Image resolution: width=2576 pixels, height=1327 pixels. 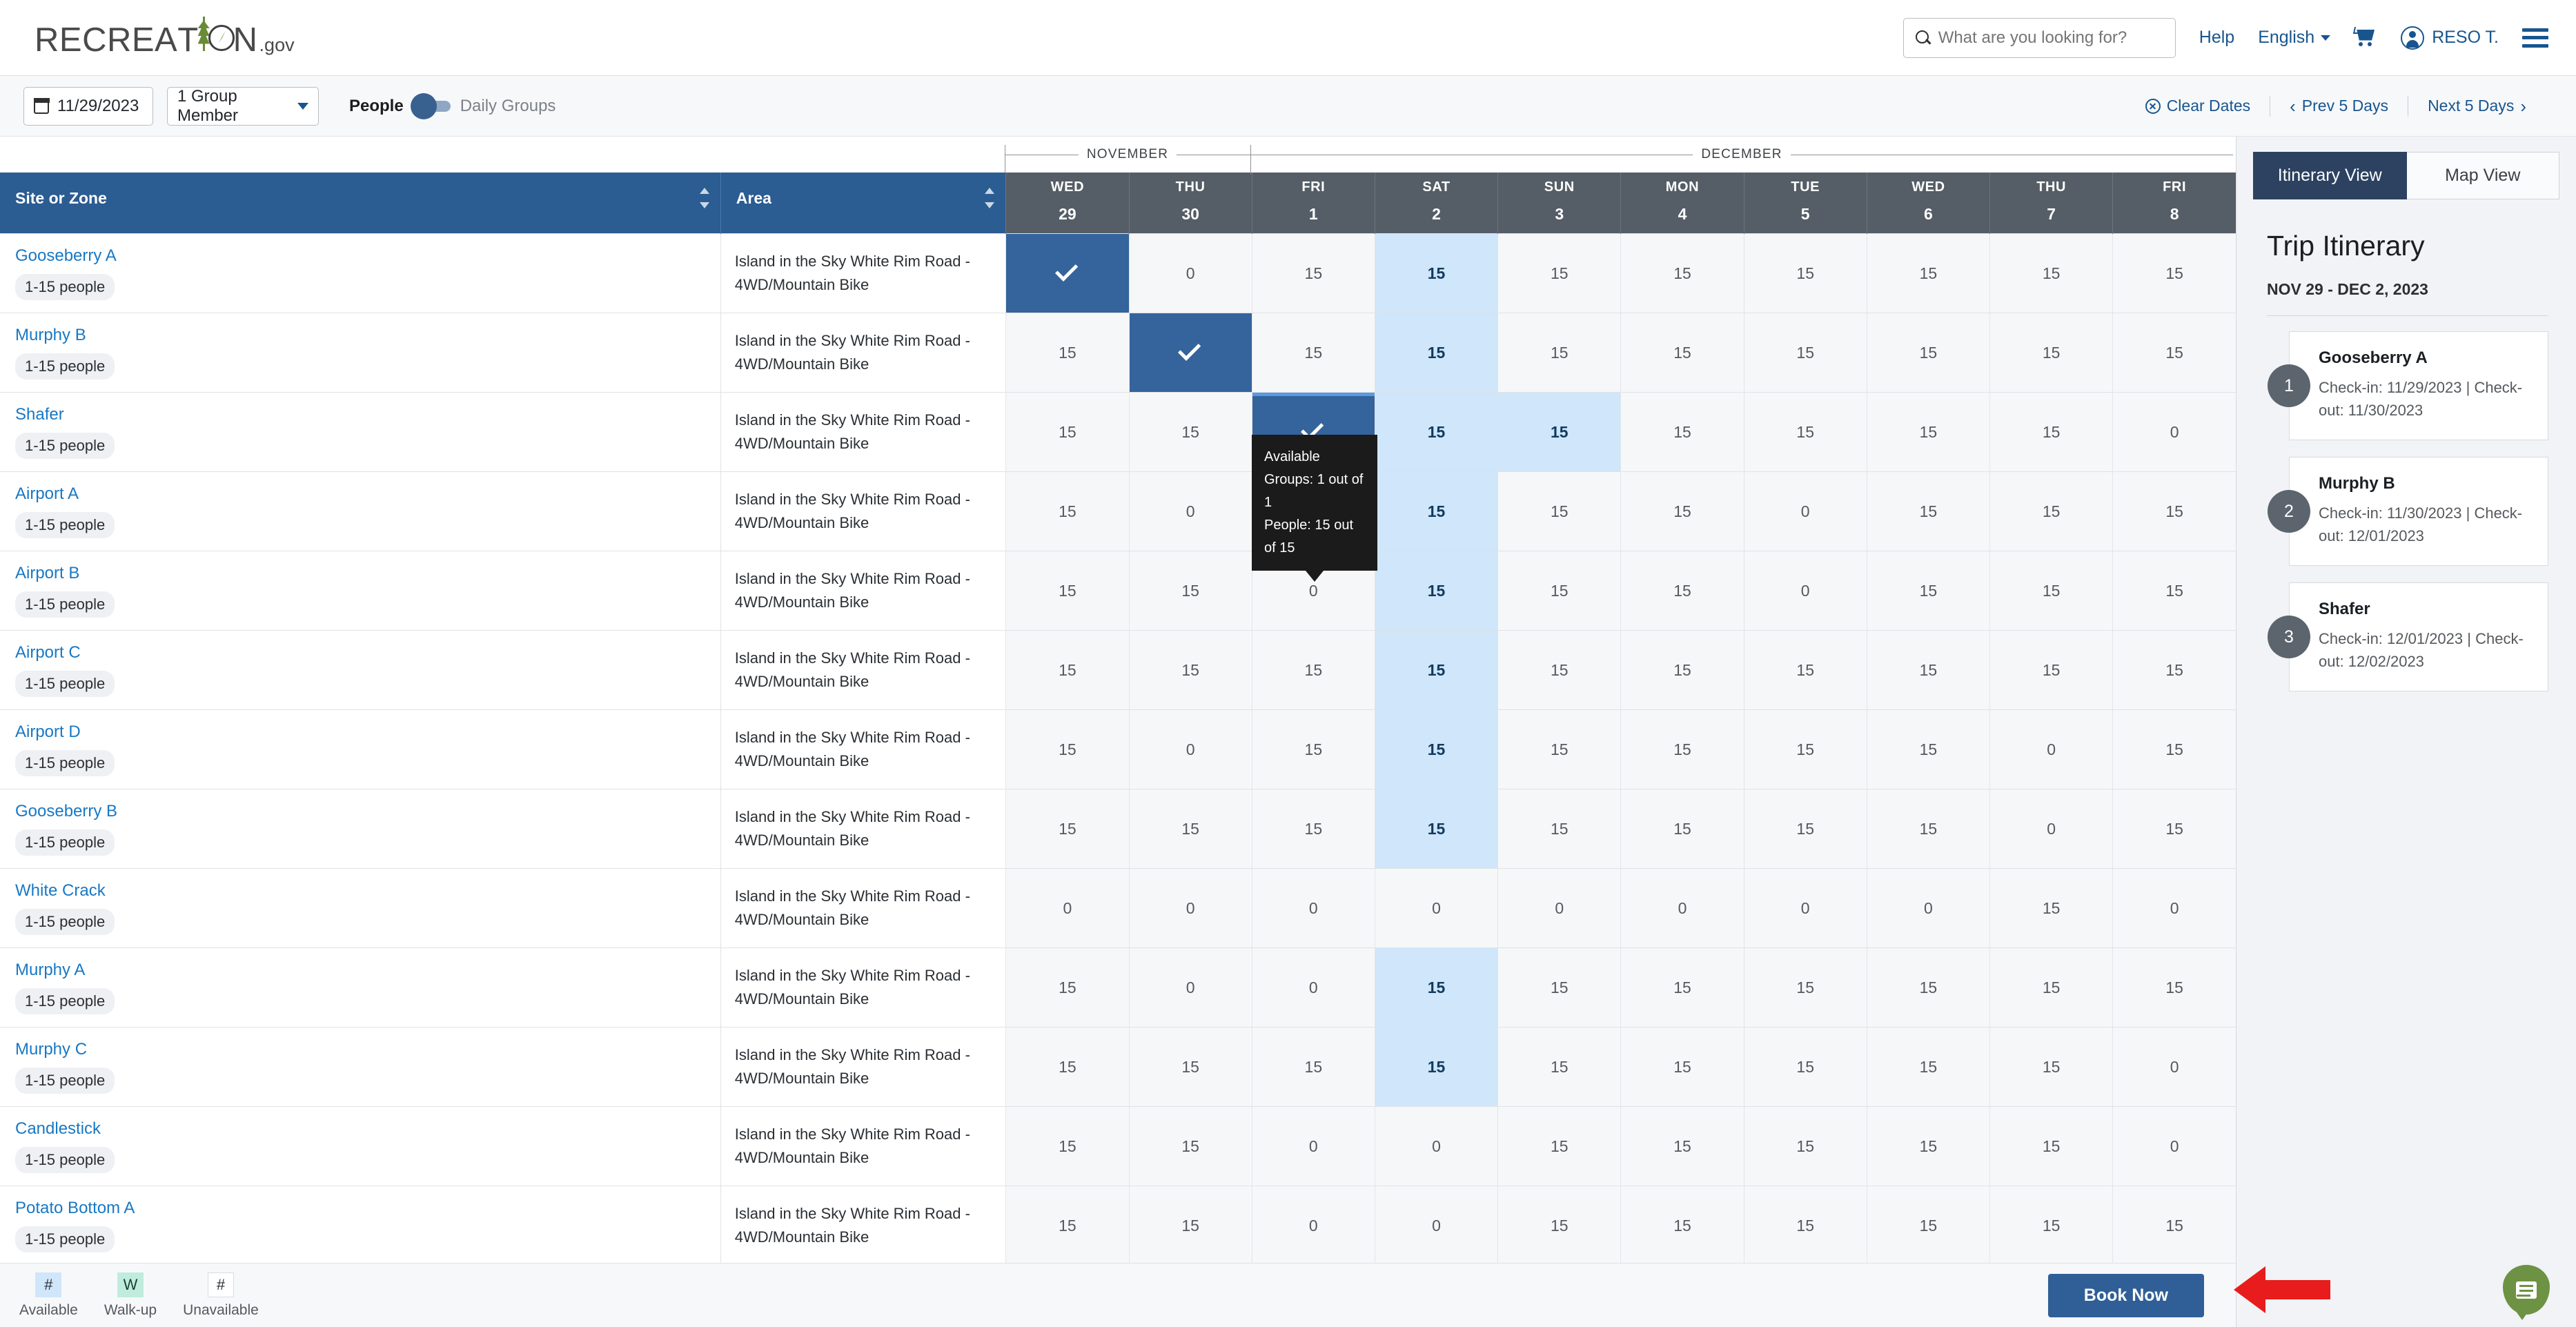 What do you see at coordinates (360, 812) in the screenshot?
I see `site-link: Gooseberry B` at bounding box center [360, 812].